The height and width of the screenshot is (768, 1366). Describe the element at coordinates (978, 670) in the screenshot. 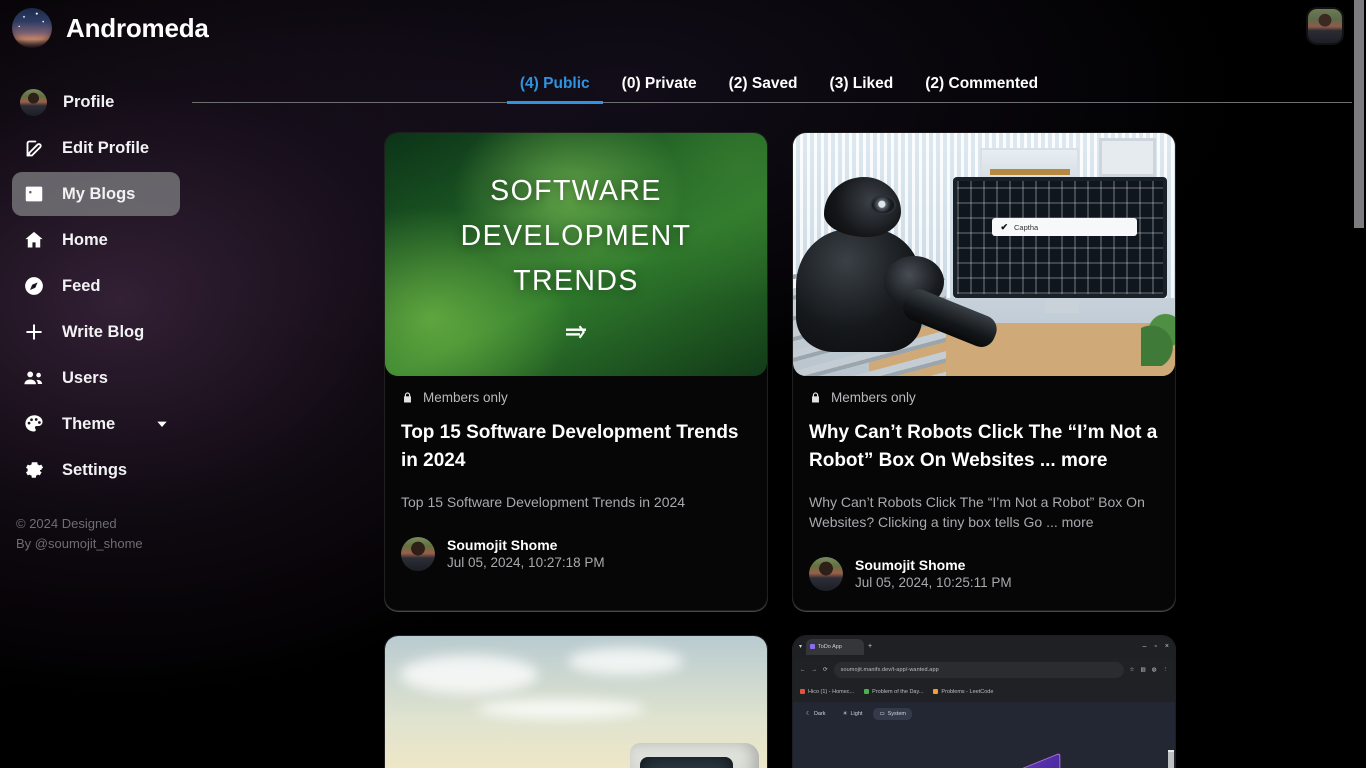

I see `url-text: soumojit.manifx.dev/t-app/-wanted.app` at that location.